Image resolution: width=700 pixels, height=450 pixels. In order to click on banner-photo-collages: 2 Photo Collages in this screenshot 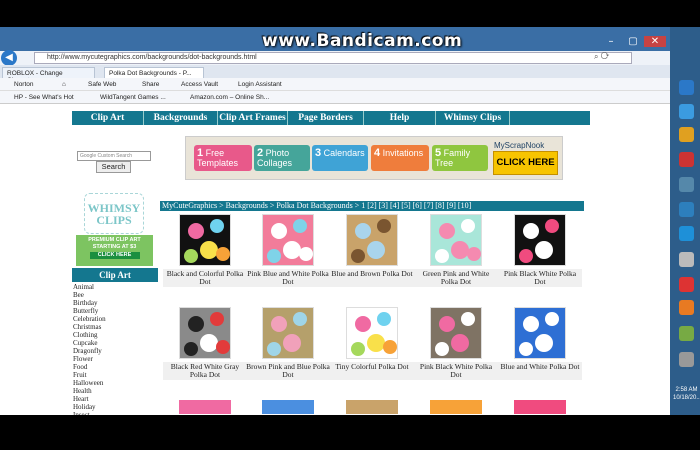, I will do `click(282, 158)`.